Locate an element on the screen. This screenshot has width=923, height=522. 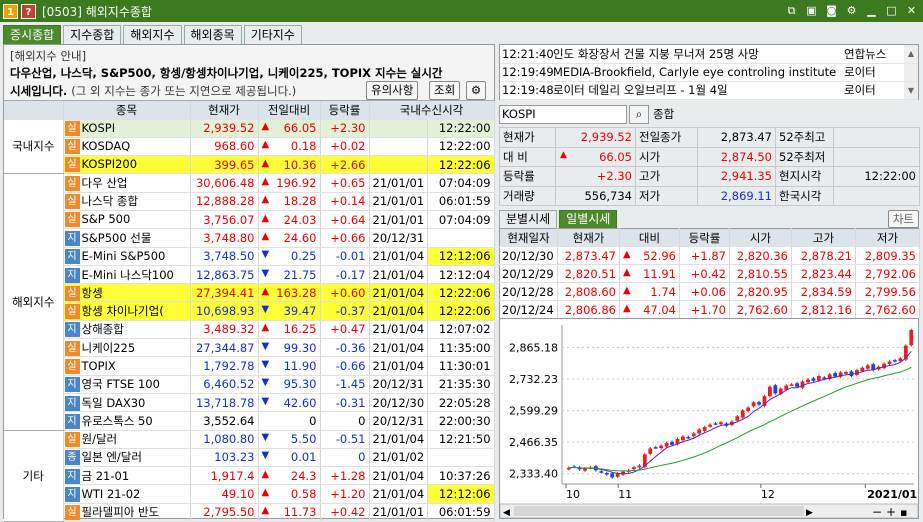
index-name-cell: 지 E-Mini S&P500 is located at coordinates (127, 256).